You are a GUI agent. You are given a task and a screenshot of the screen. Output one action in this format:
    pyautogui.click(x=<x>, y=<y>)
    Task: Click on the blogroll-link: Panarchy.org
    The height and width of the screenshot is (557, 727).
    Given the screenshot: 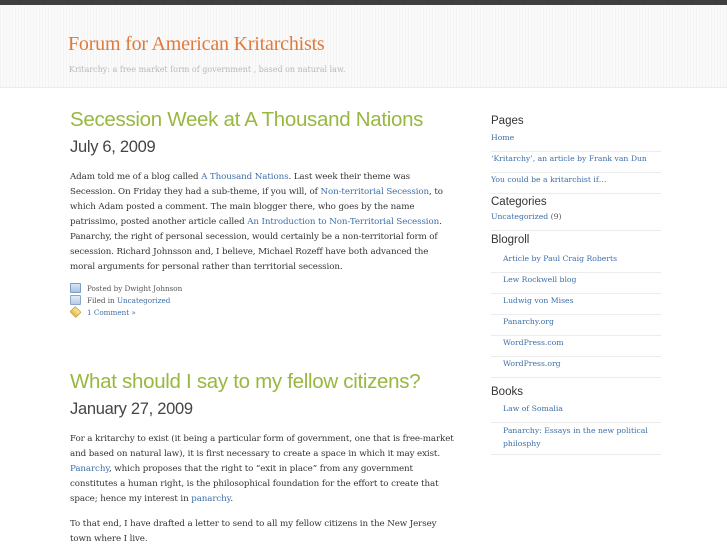 What is the action you would take?
    pyautogui.click(x=528, y=321)
    